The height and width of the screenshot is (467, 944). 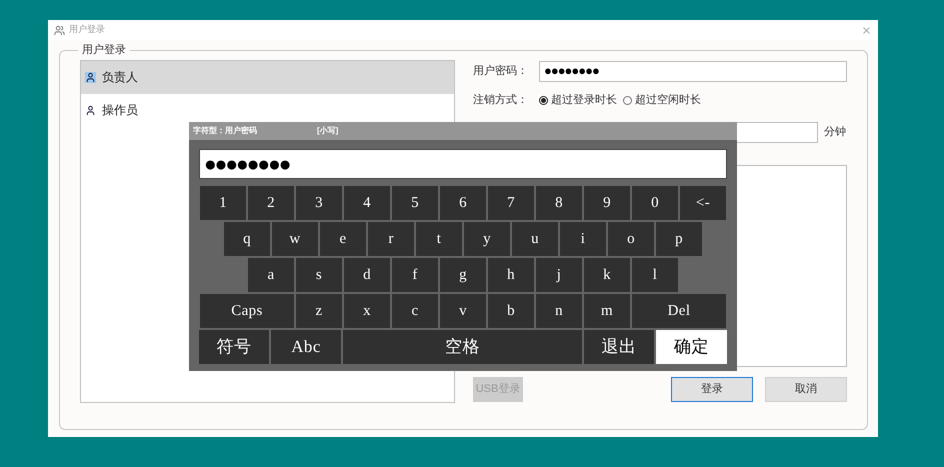 I want to click on keyboard-key: 符号, so click(x=234, y=347).